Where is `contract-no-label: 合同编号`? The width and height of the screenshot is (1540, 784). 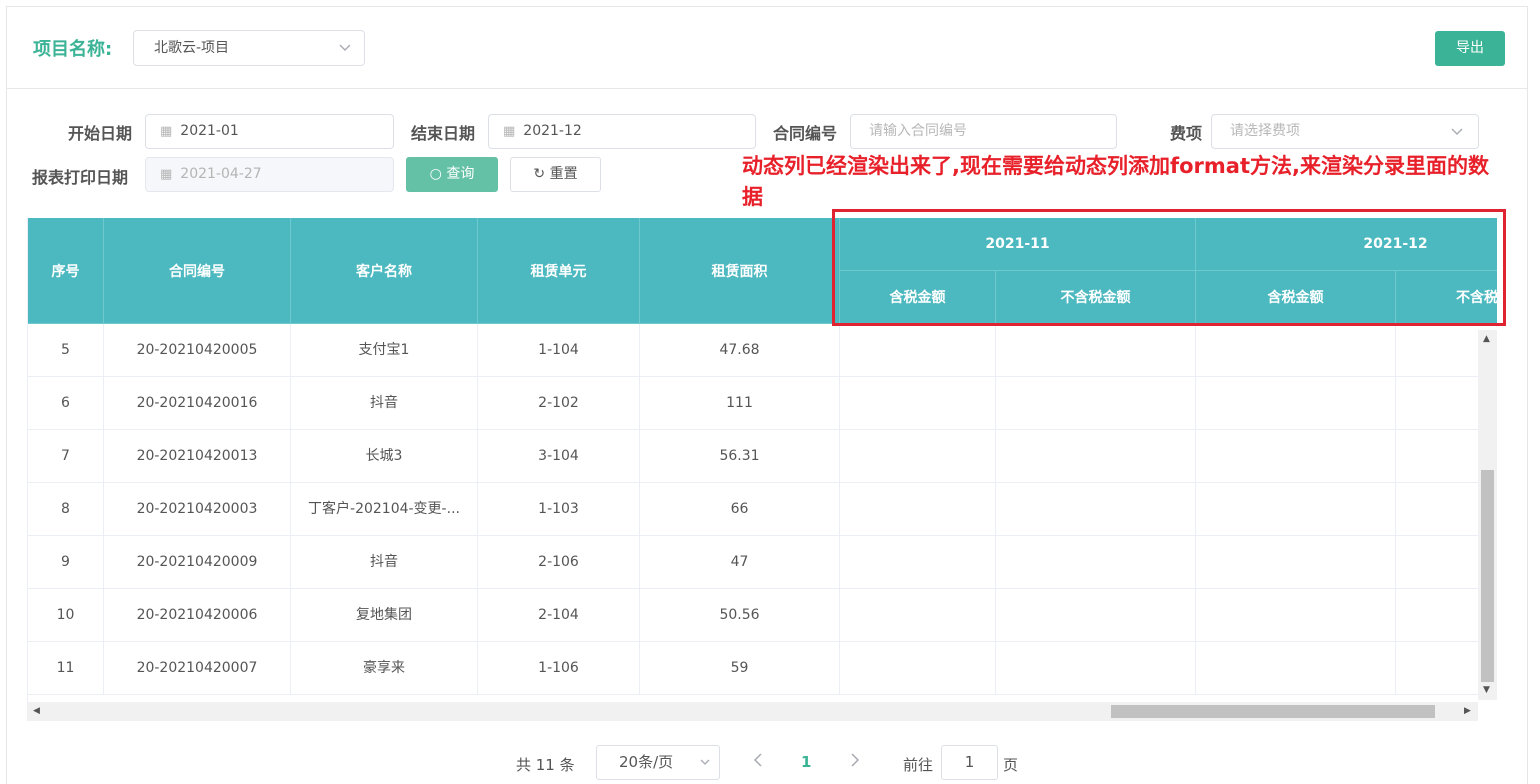 contract-no-label: 合同编号 is located at coordinates (805, 133).